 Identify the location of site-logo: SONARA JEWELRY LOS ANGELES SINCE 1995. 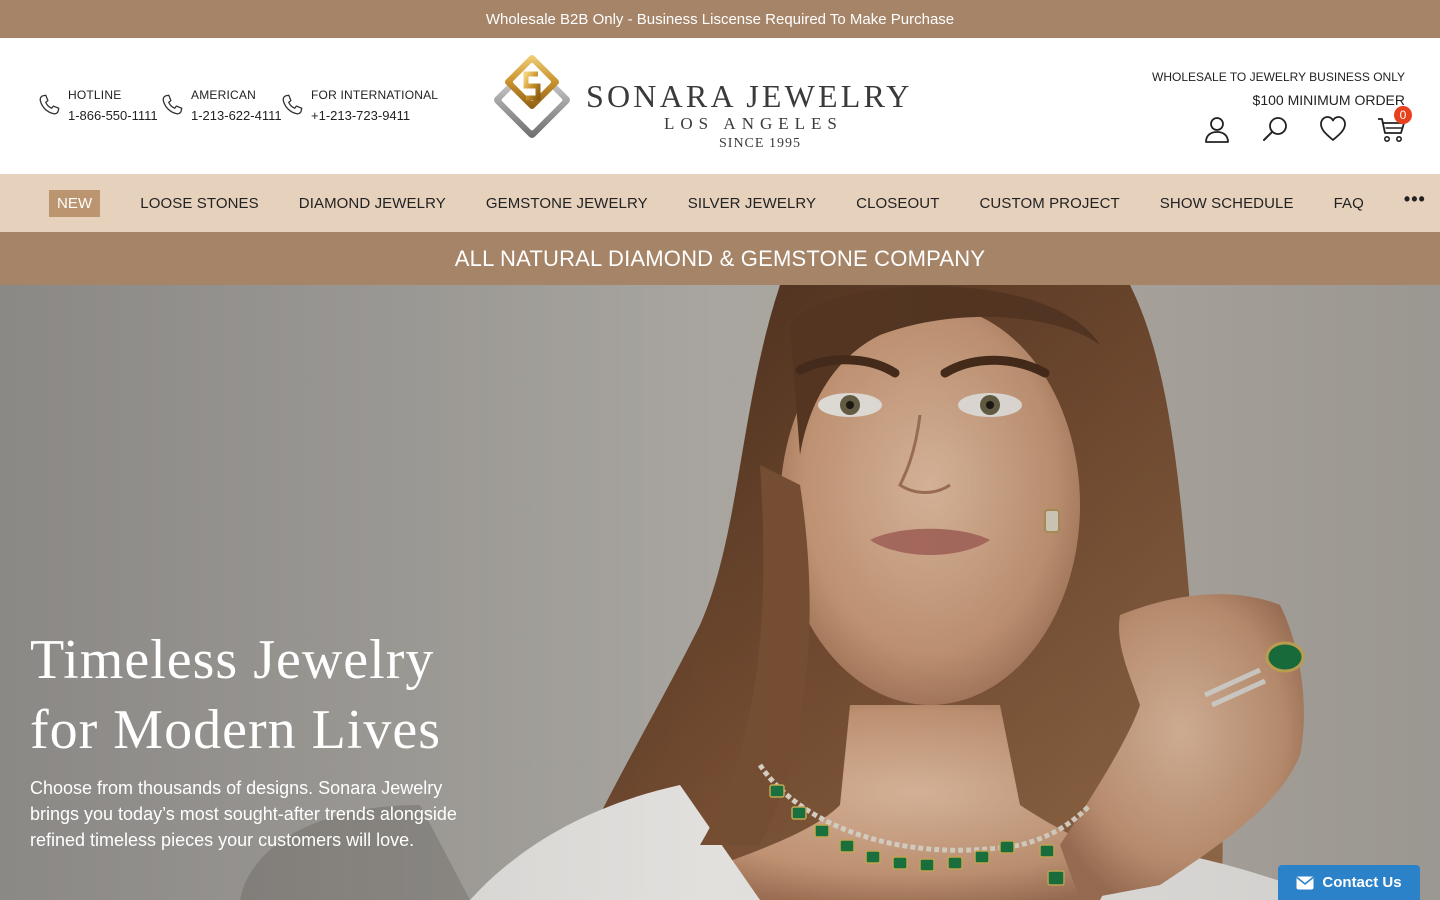
(721, 104).